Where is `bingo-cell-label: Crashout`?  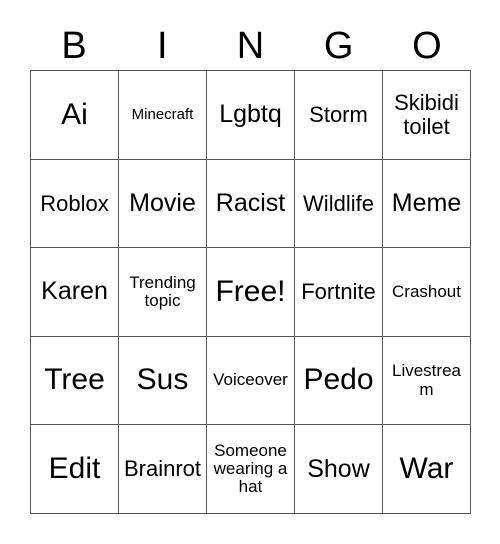
bingo-cell-label: Crashout is located at coordinates (426, 291).